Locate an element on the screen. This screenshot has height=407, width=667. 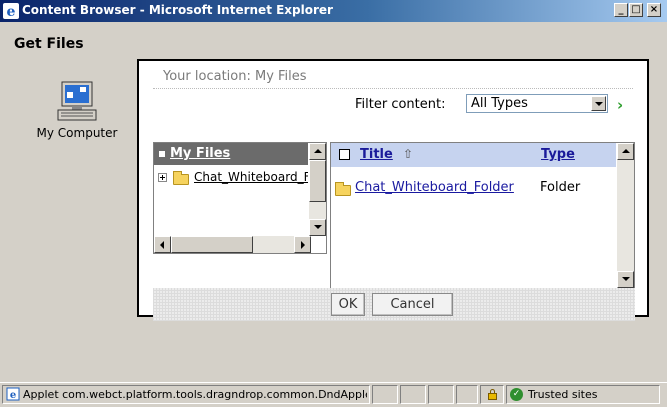
tree-horizontal-scrollbar is located at coordinates (232, 244).